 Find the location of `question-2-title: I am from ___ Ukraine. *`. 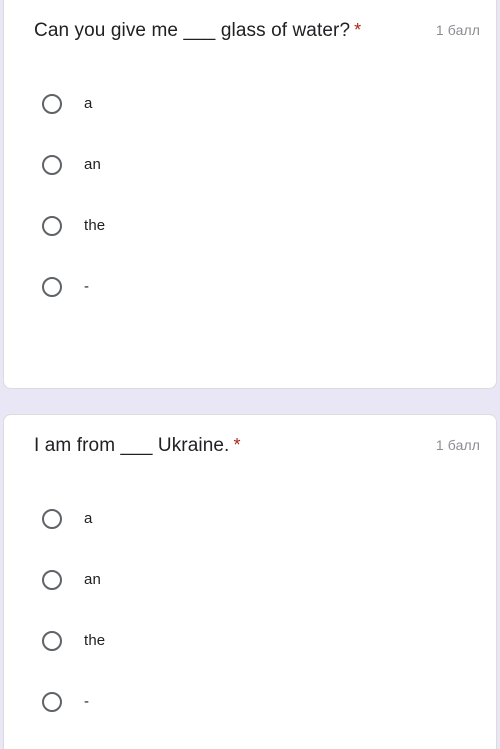

question-2-title: I am from ___ Ukraine. * is located at coordinates (137, 445).